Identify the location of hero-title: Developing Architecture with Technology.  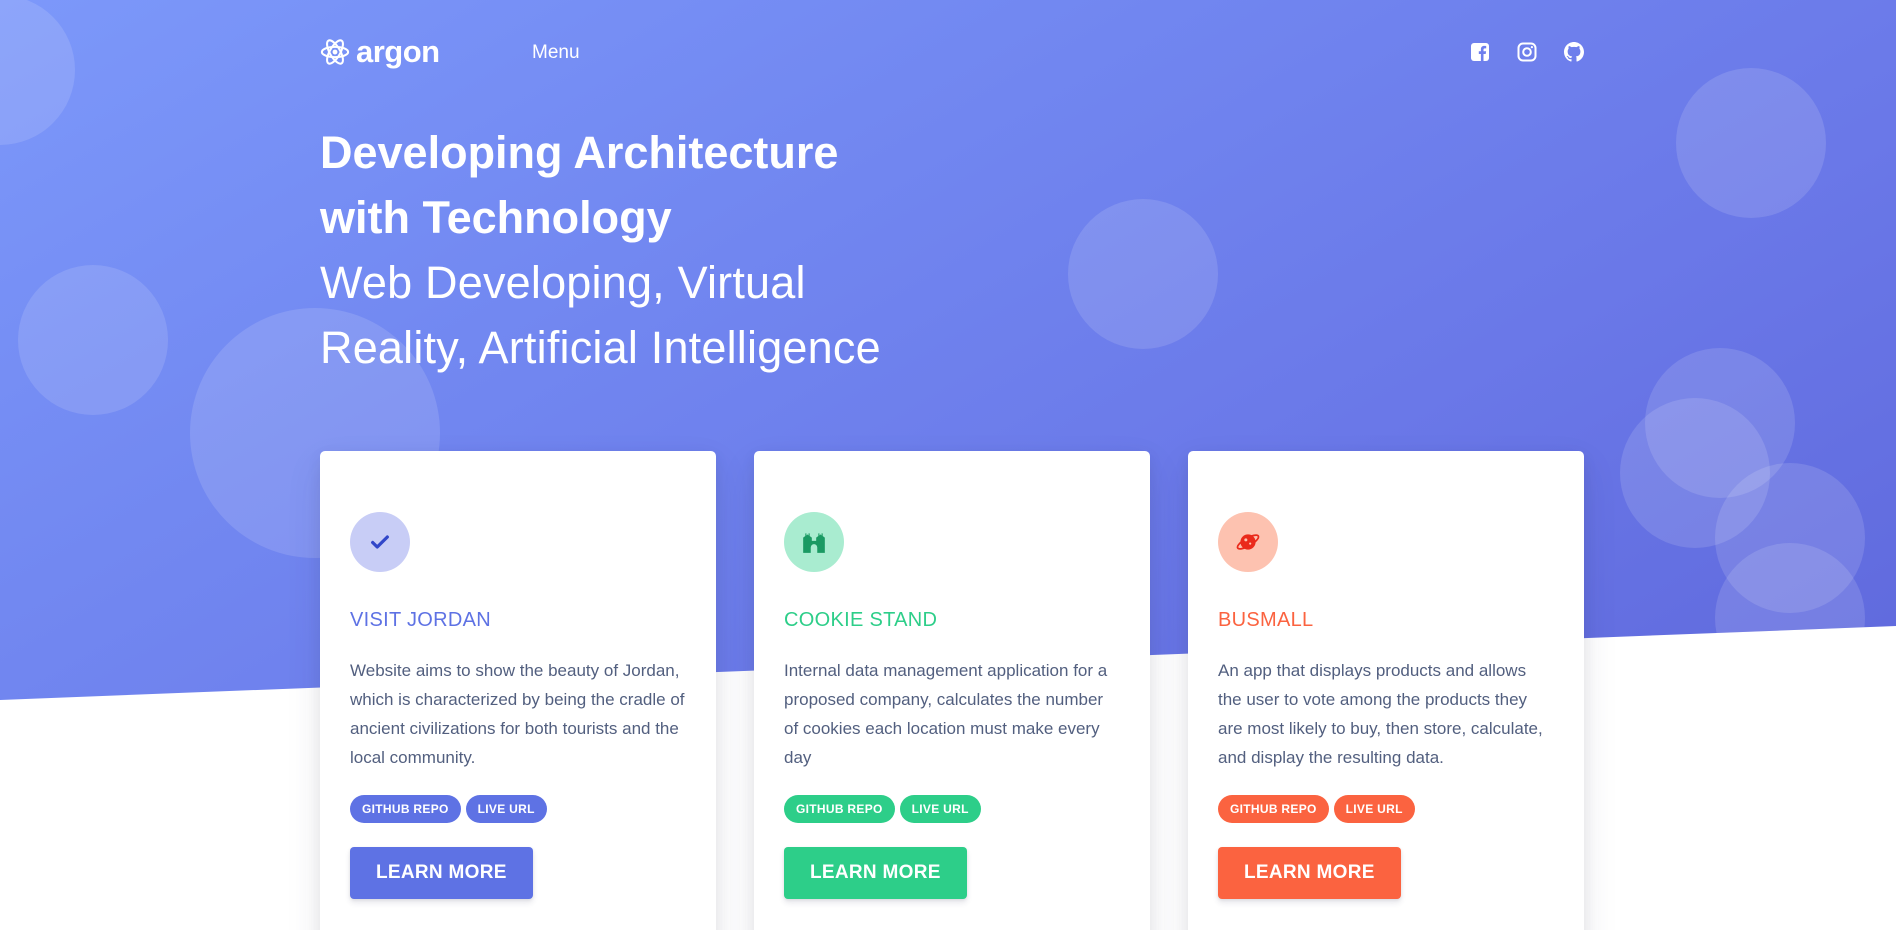
(579, 185).